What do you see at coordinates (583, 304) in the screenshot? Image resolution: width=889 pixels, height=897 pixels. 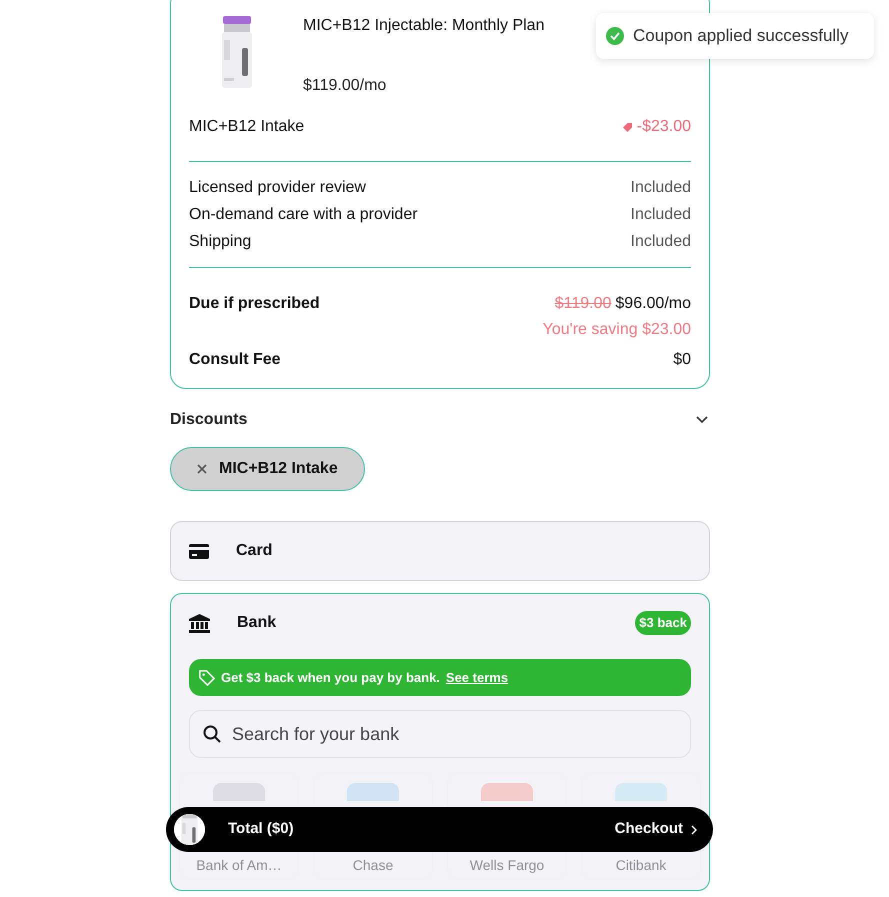 I see `original-price: $119.00` at bounding box center [583, 304].